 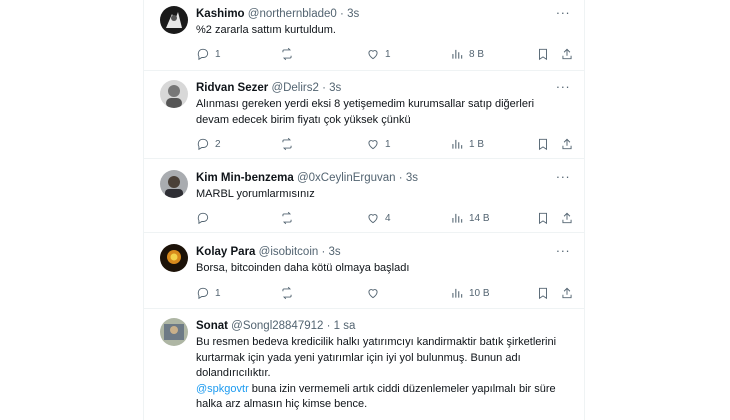 I want to click on views-button: 1 B, so click(x=467, y=144).